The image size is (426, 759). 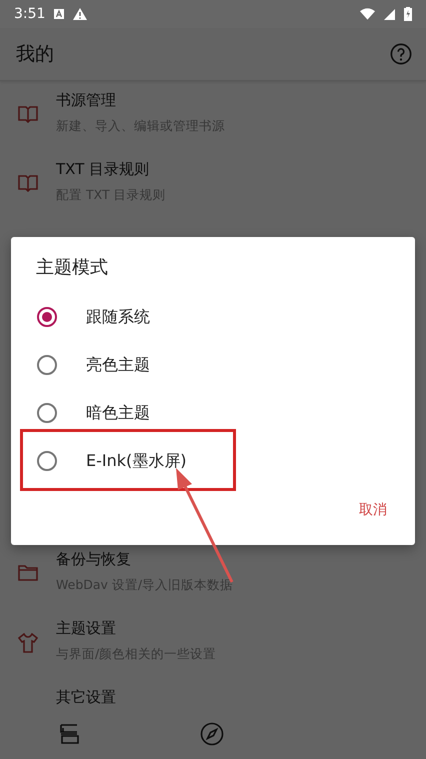 I want to click on signal-icon, so click(x=389, y=14).